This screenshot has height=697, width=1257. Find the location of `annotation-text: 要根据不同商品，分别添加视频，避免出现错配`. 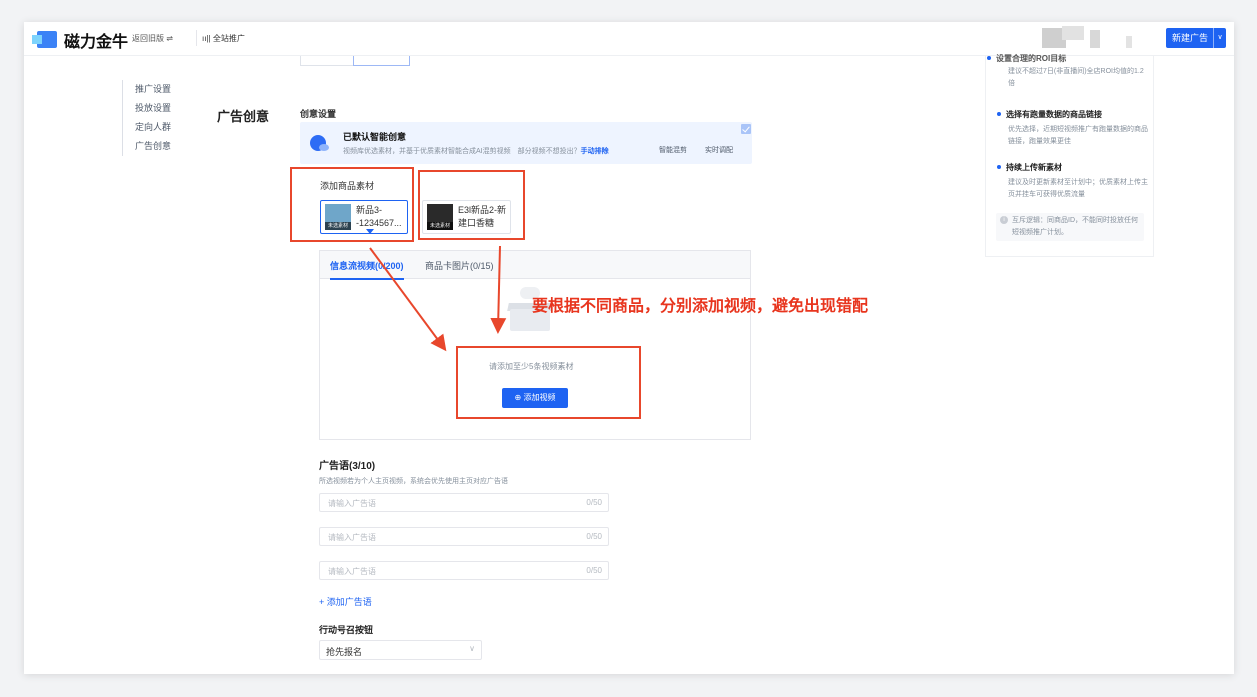

annotation-text: 要根据不同商品，分别添加视频，避免出现错配 is located at coordinates (700, 306).